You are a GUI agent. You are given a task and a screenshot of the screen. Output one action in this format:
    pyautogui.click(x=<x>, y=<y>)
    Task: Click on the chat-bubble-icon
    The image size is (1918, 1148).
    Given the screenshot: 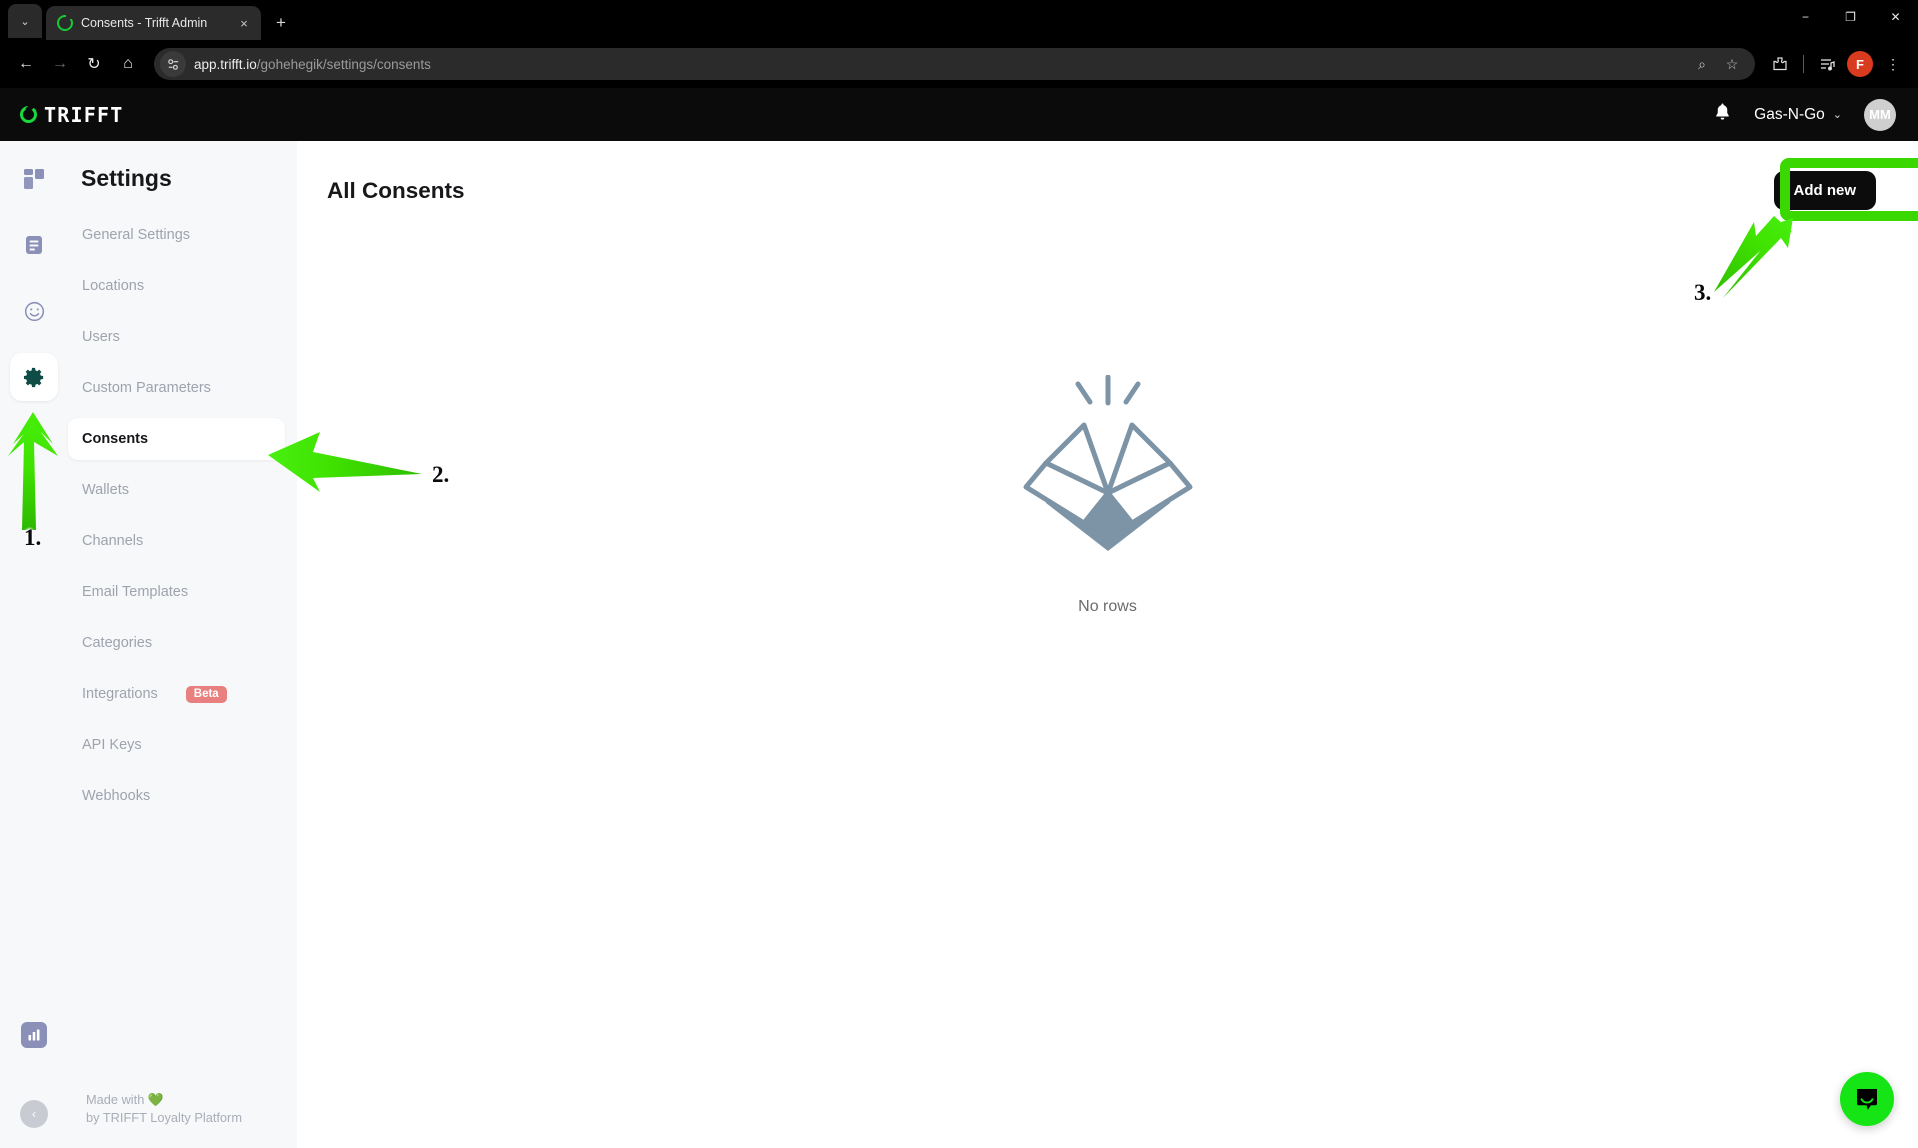 What is the action you would take?
    pyautogui.click(x=1867, y=1099)
    